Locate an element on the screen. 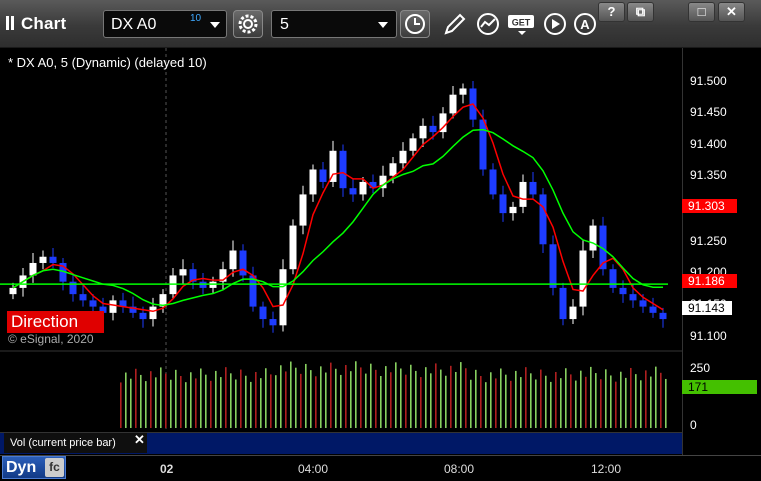 This screenshot has width=761, height=481. restore-button: ⧉ is located at coordinates (640, 12).